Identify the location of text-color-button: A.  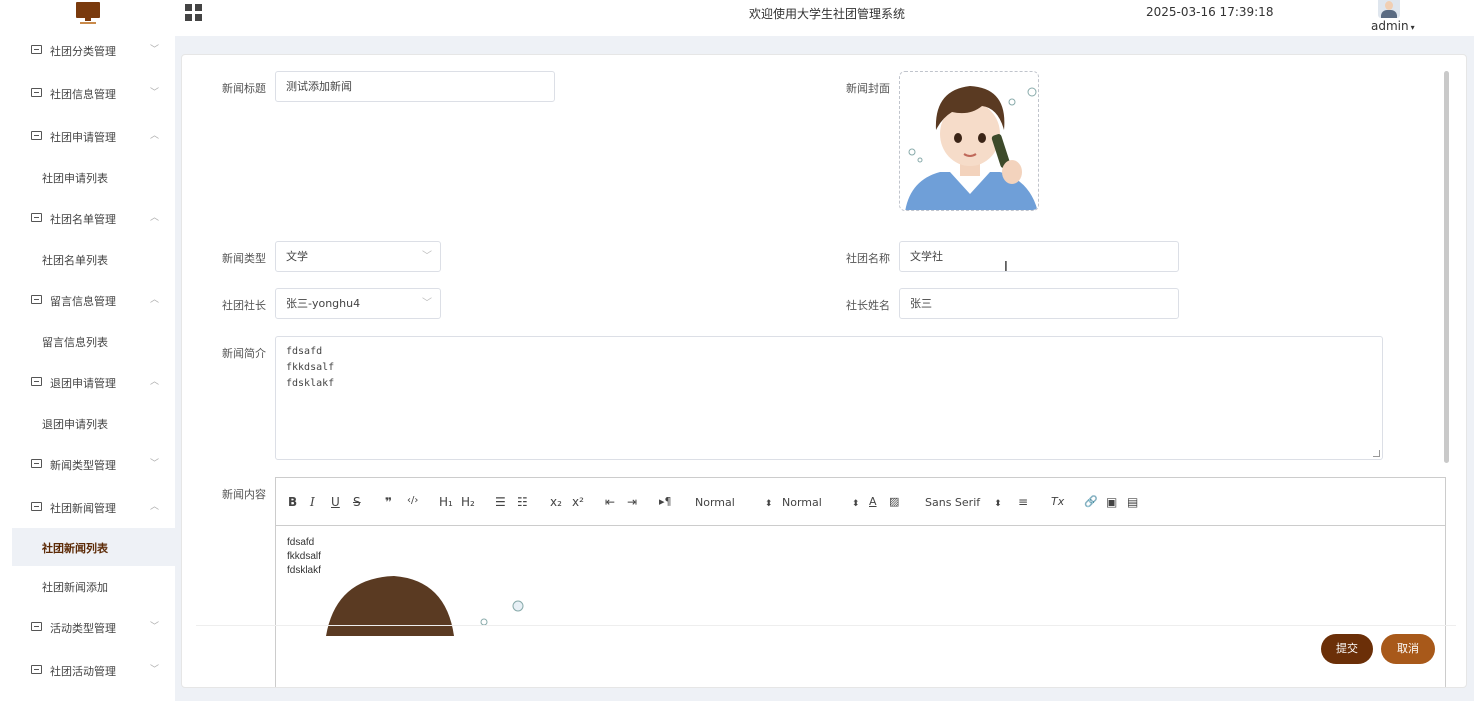
(873, 501).